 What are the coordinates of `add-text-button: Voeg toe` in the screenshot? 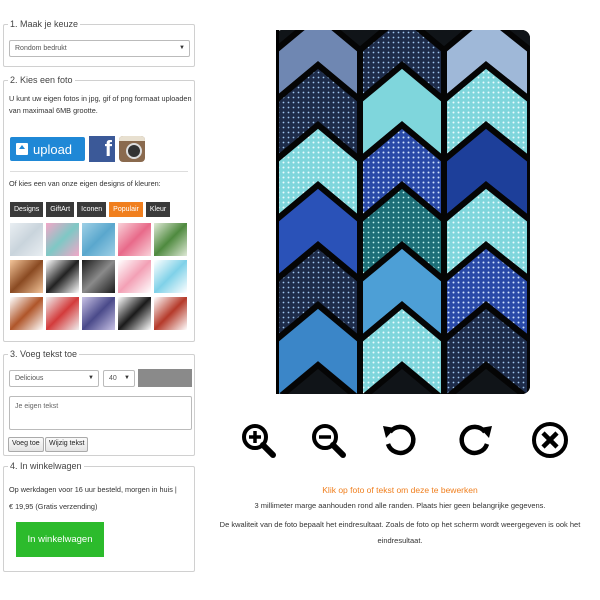 It's located at (26, 444).